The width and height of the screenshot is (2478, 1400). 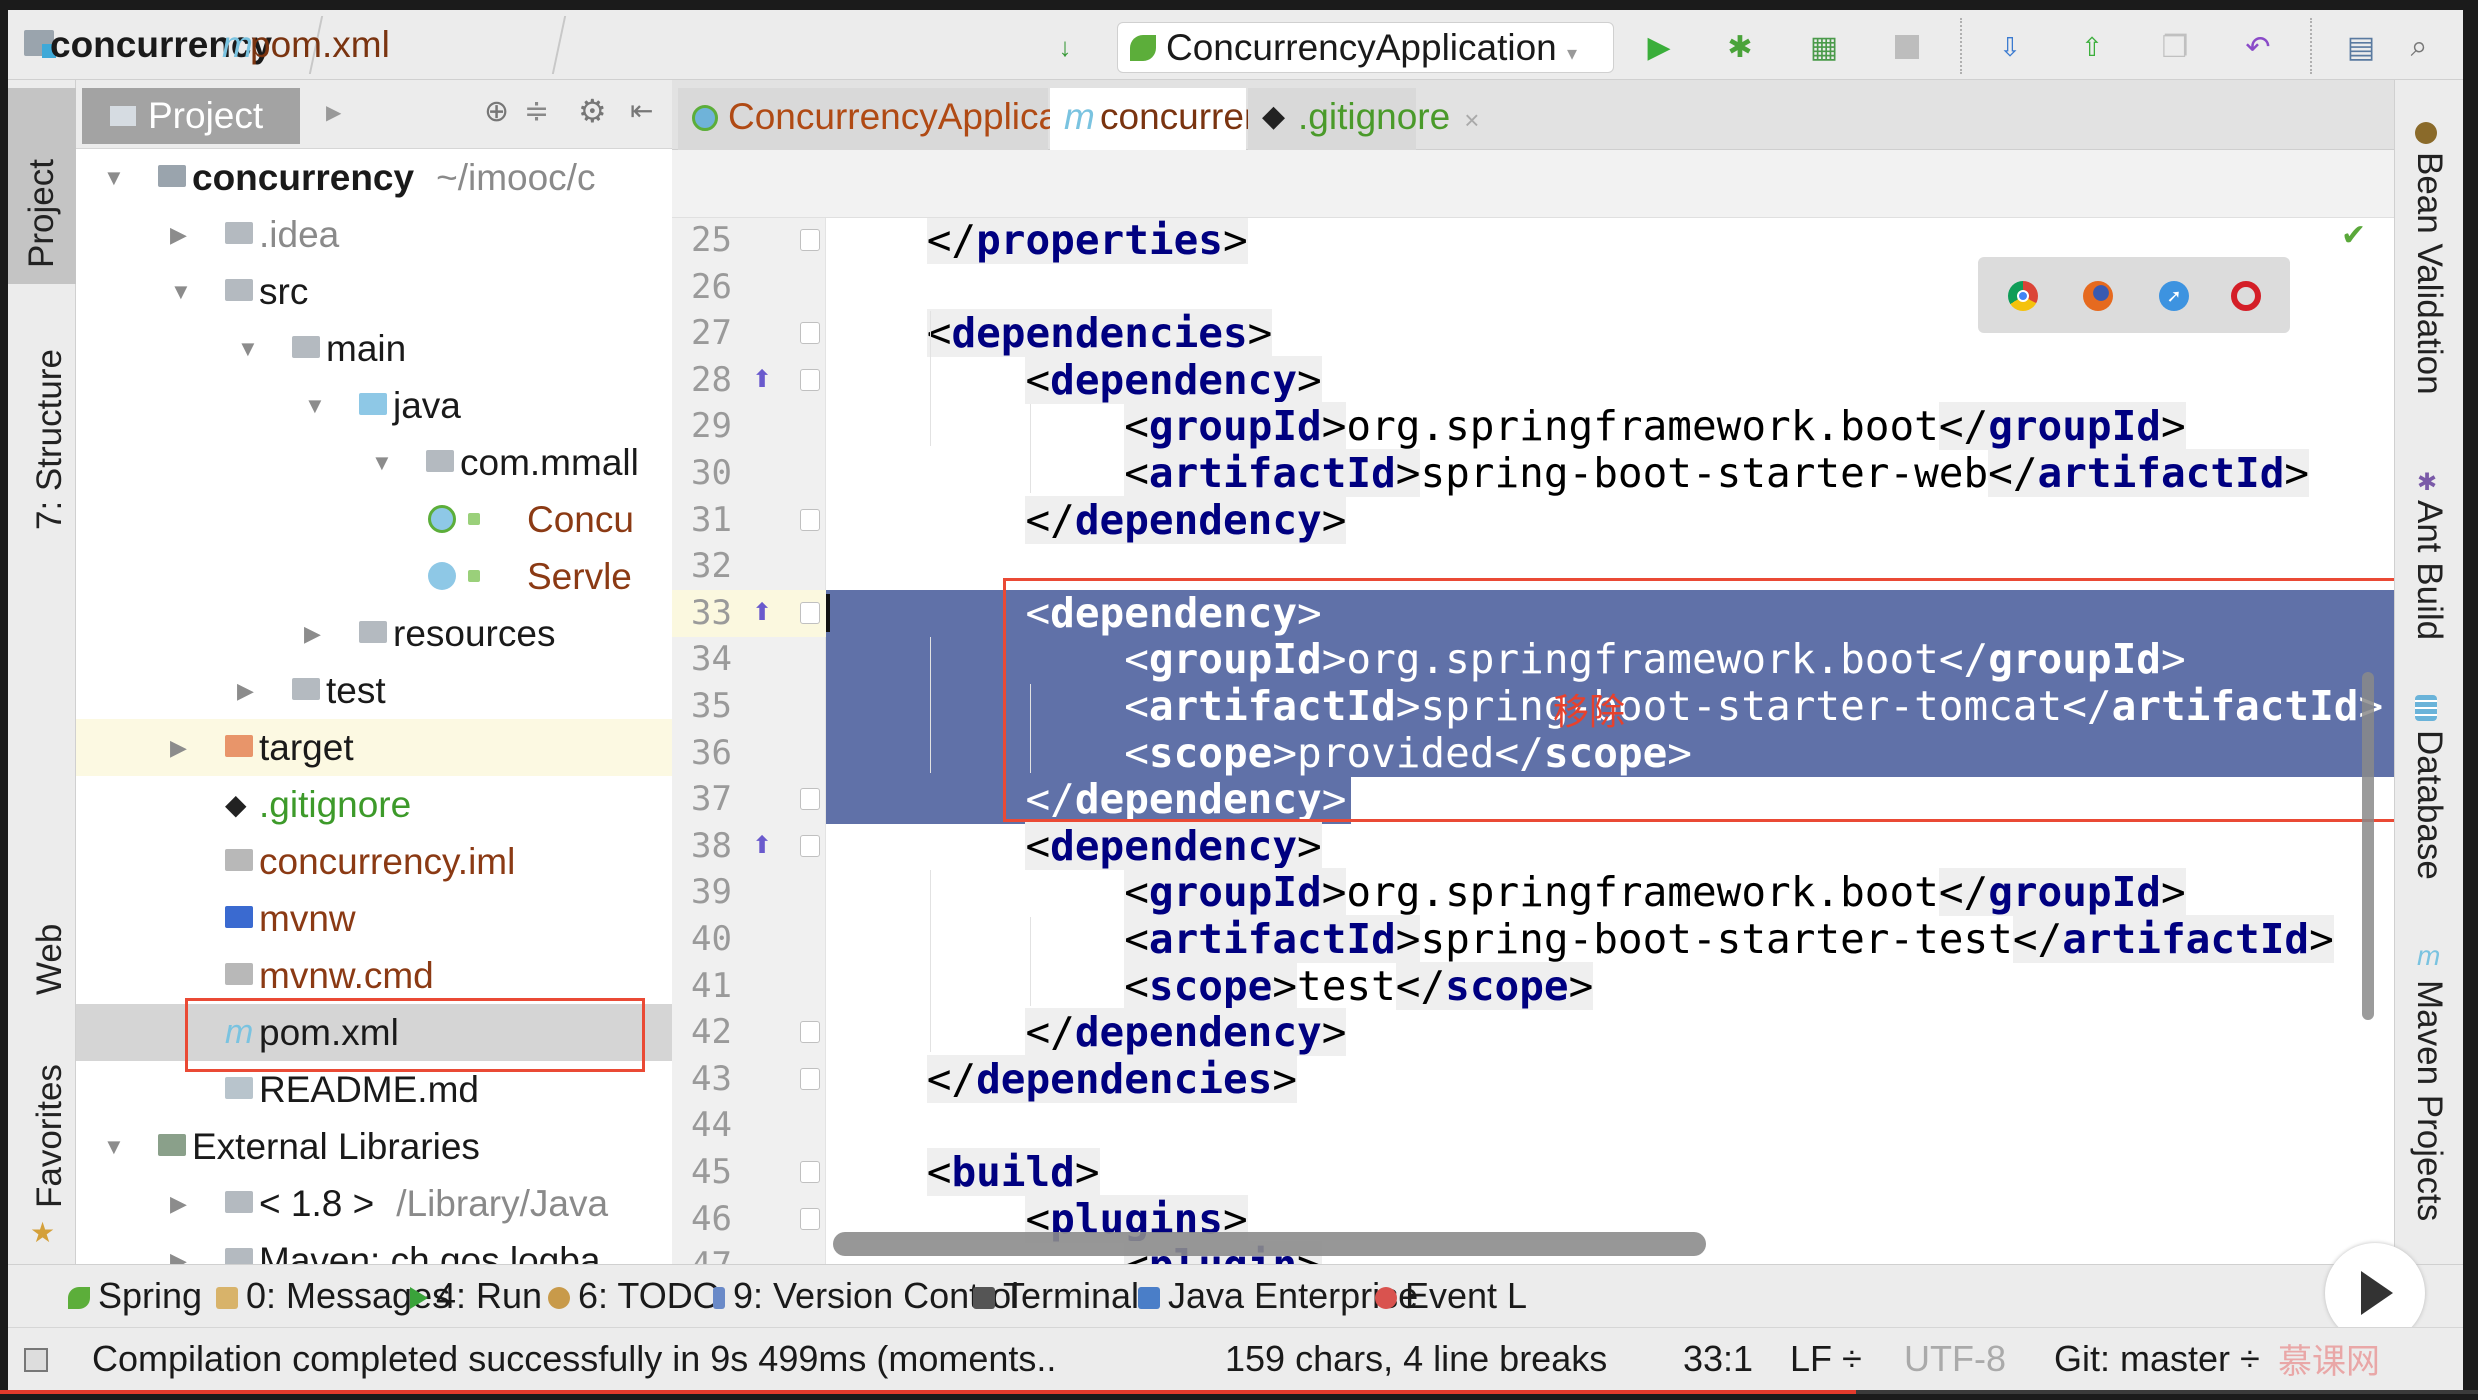 I want to click on file-encoding: UTF-8, so click(x=1955, y=1359).